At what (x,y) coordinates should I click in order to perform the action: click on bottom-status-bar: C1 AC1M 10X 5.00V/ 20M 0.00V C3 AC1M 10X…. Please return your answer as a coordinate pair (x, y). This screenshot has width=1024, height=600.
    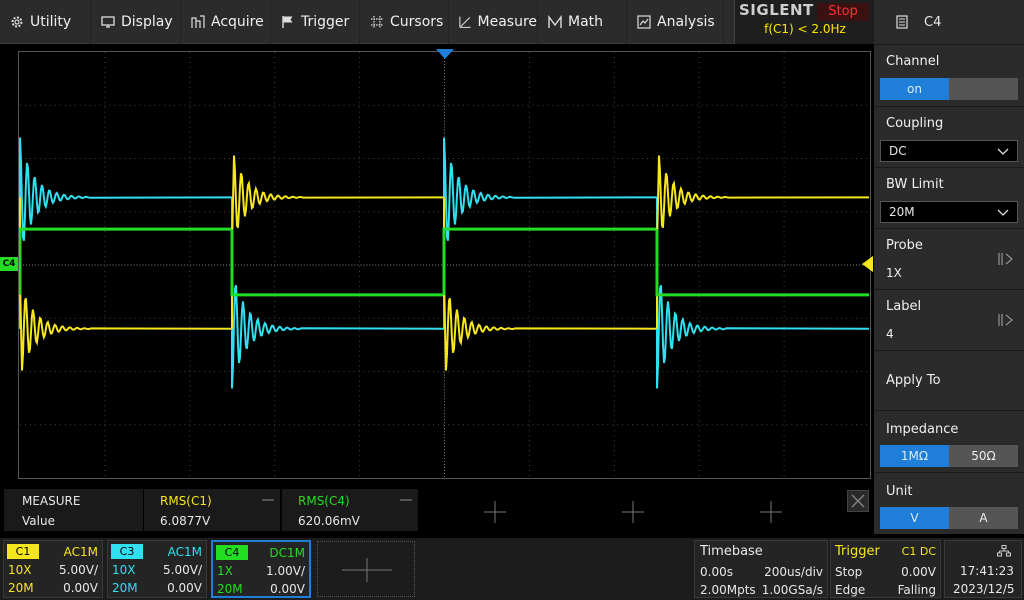
    Looking at the image, I should click on (512, 569).